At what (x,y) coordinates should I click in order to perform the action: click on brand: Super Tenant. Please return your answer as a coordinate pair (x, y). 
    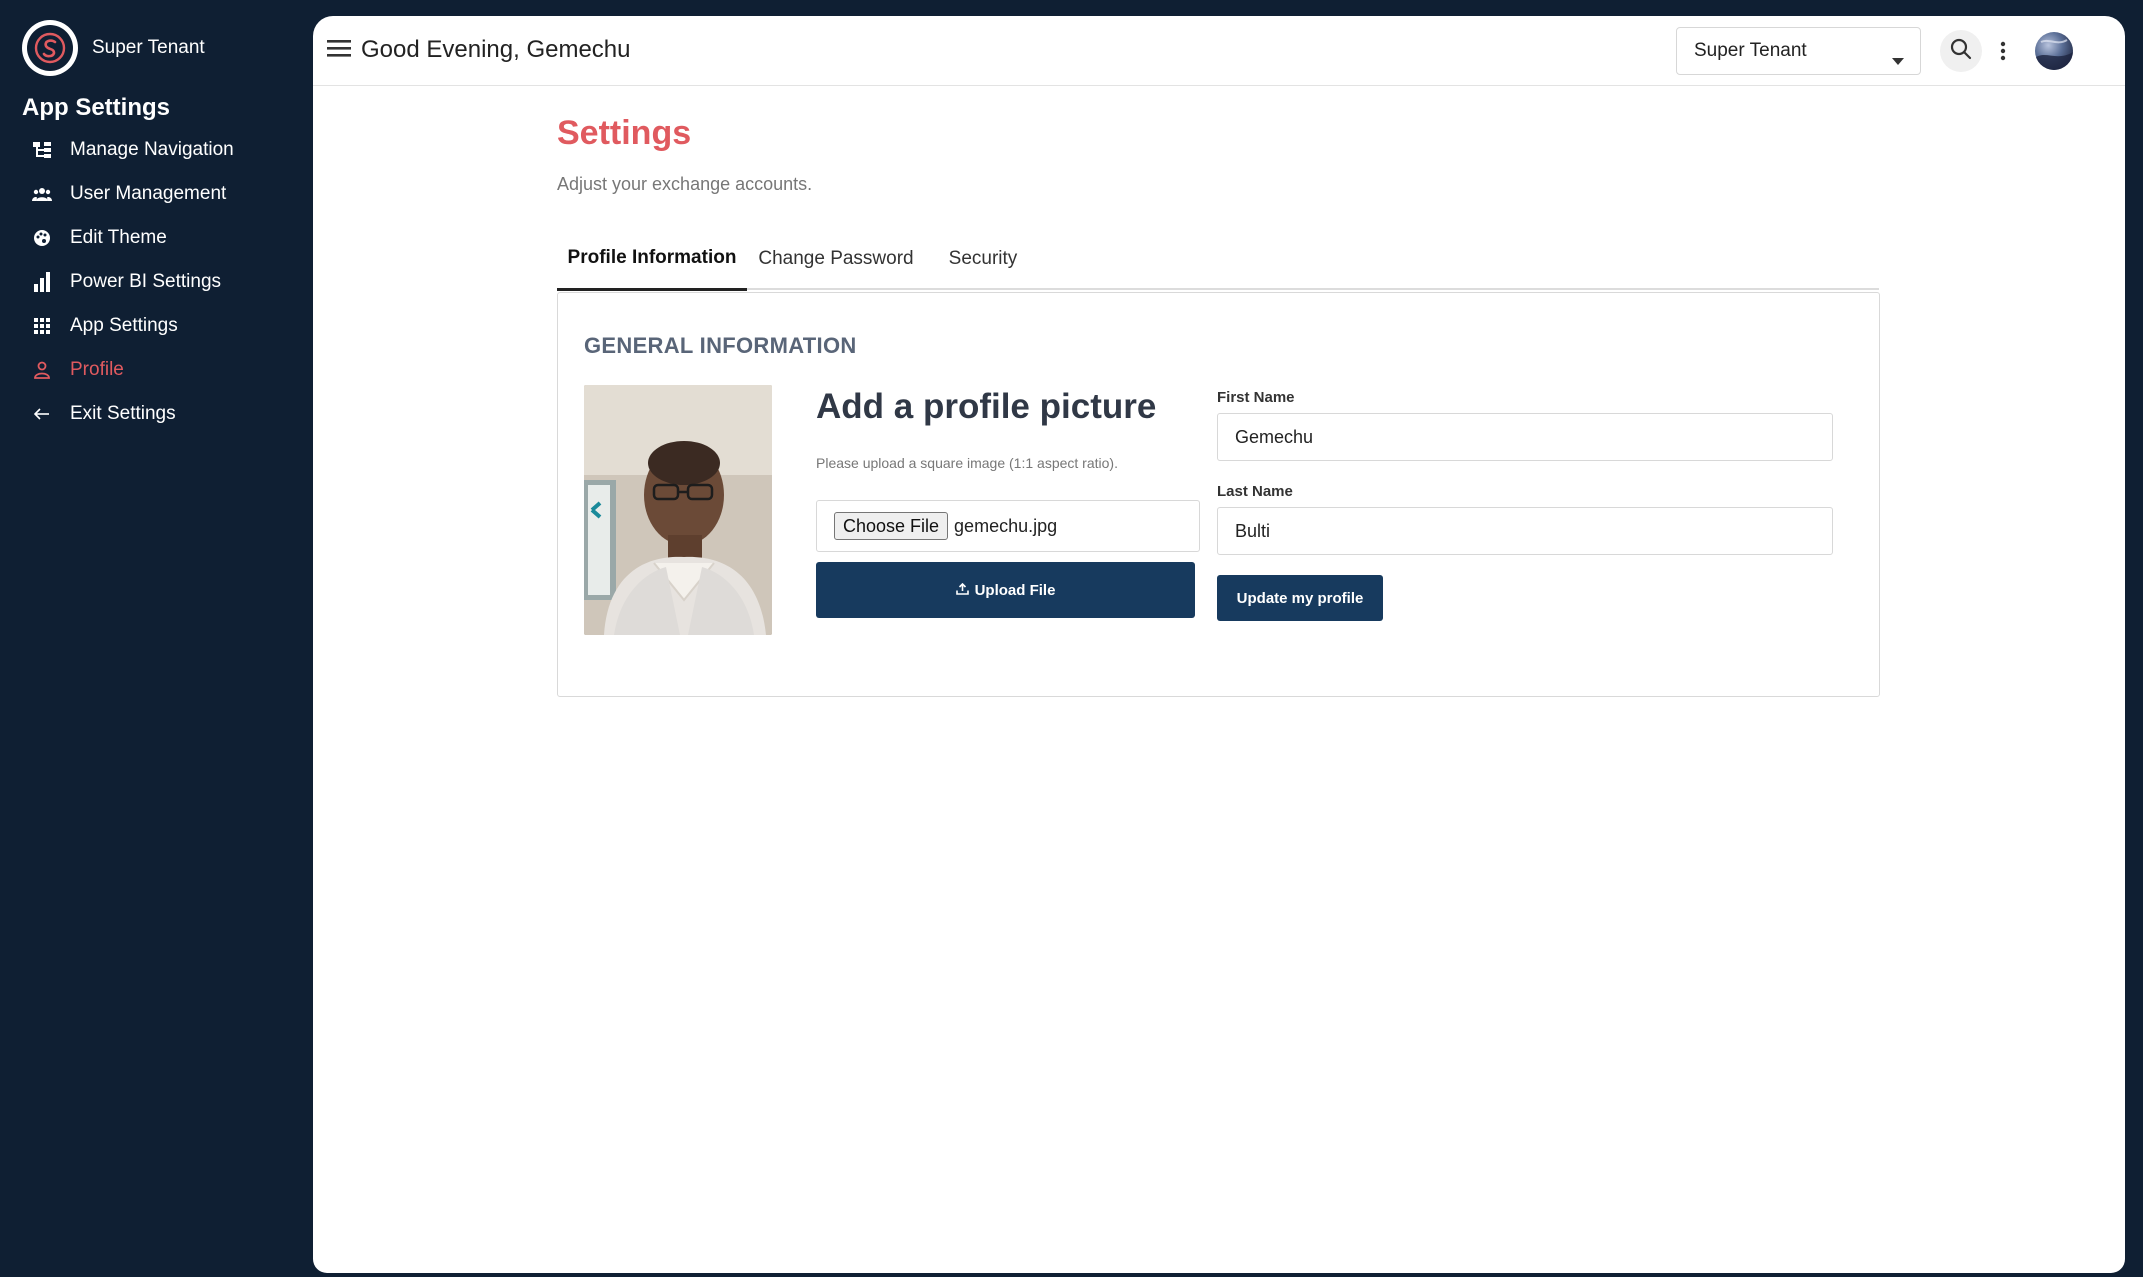
    Looking at the image, I should click on (113, 48).